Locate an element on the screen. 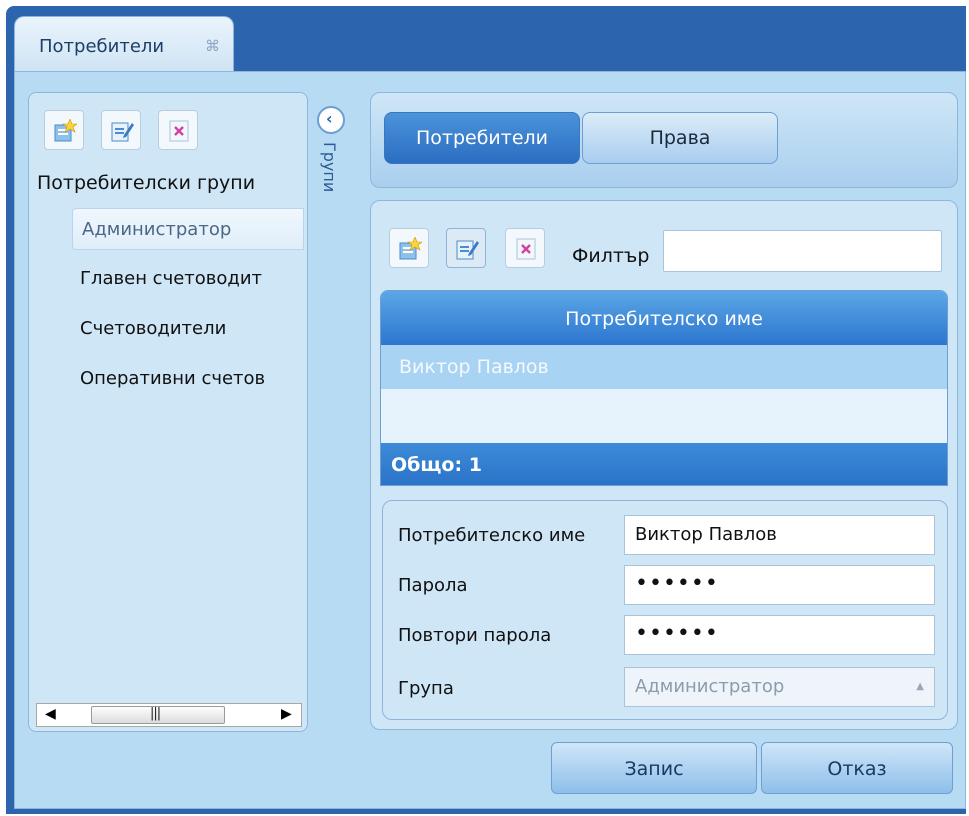 The height and width of the screenshot is (816, 969). group-select-value: Администратор is located at coordinates (710, 686).